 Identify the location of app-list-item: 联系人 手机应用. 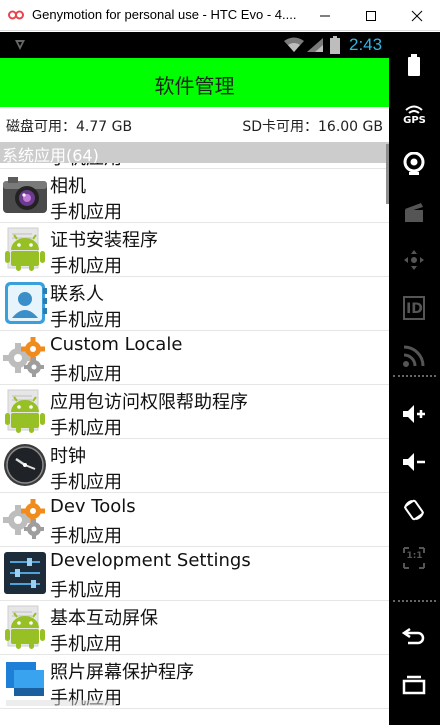
(194, 304).